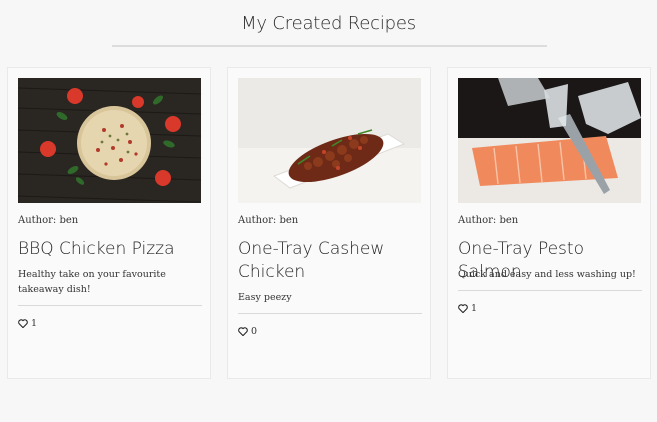  What do you see at coordinates (265, 297) in the screenshot?
I see `recipe-description: Easy peezy` at bounding box center [265, 297].